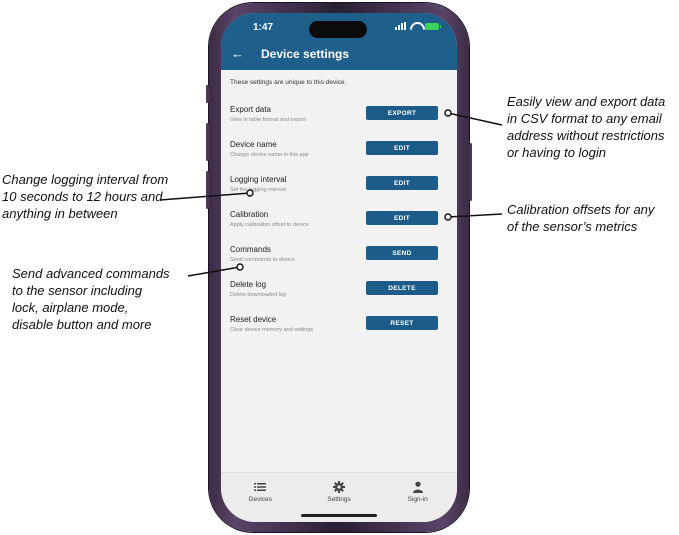 This screenshot has width=679, height=535. What do you see at coordinates (557, 152) in the screenshot?
I see `annotation-line: or having to login` at bounding box center [557, 152].